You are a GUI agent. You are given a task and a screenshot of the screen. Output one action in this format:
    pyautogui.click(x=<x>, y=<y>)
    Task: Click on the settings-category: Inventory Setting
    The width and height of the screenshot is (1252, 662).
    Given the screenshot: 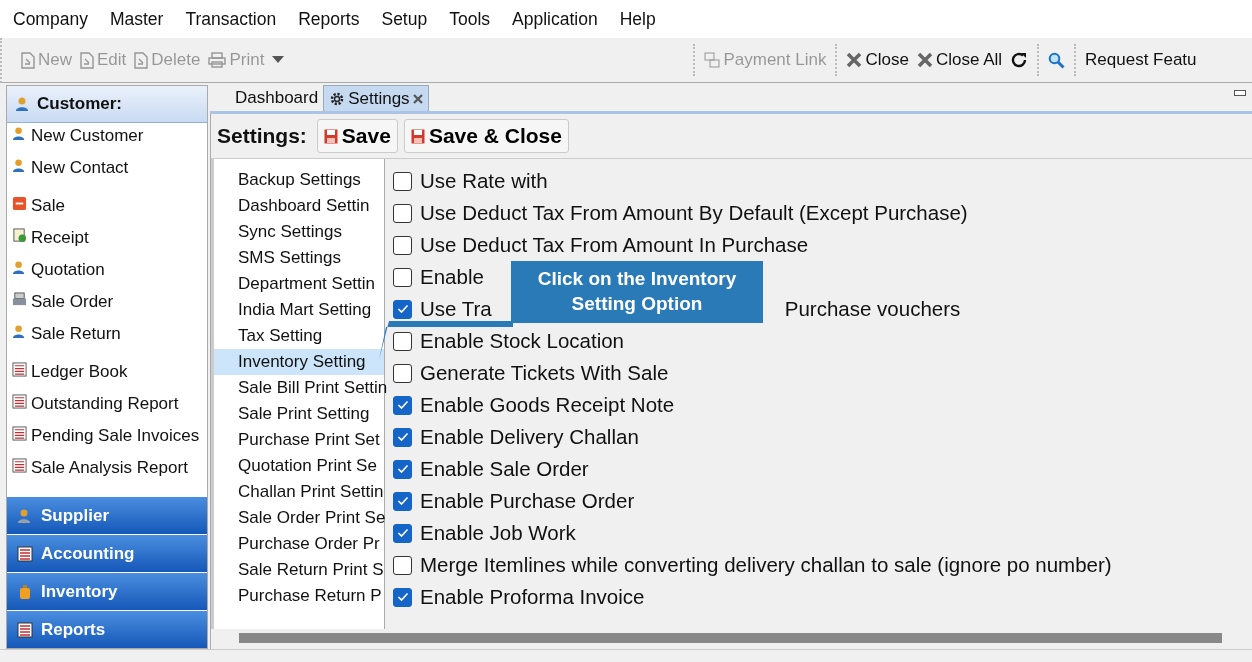 What is the action you would take?
    pyautogui.click(x=299, y=362)
    